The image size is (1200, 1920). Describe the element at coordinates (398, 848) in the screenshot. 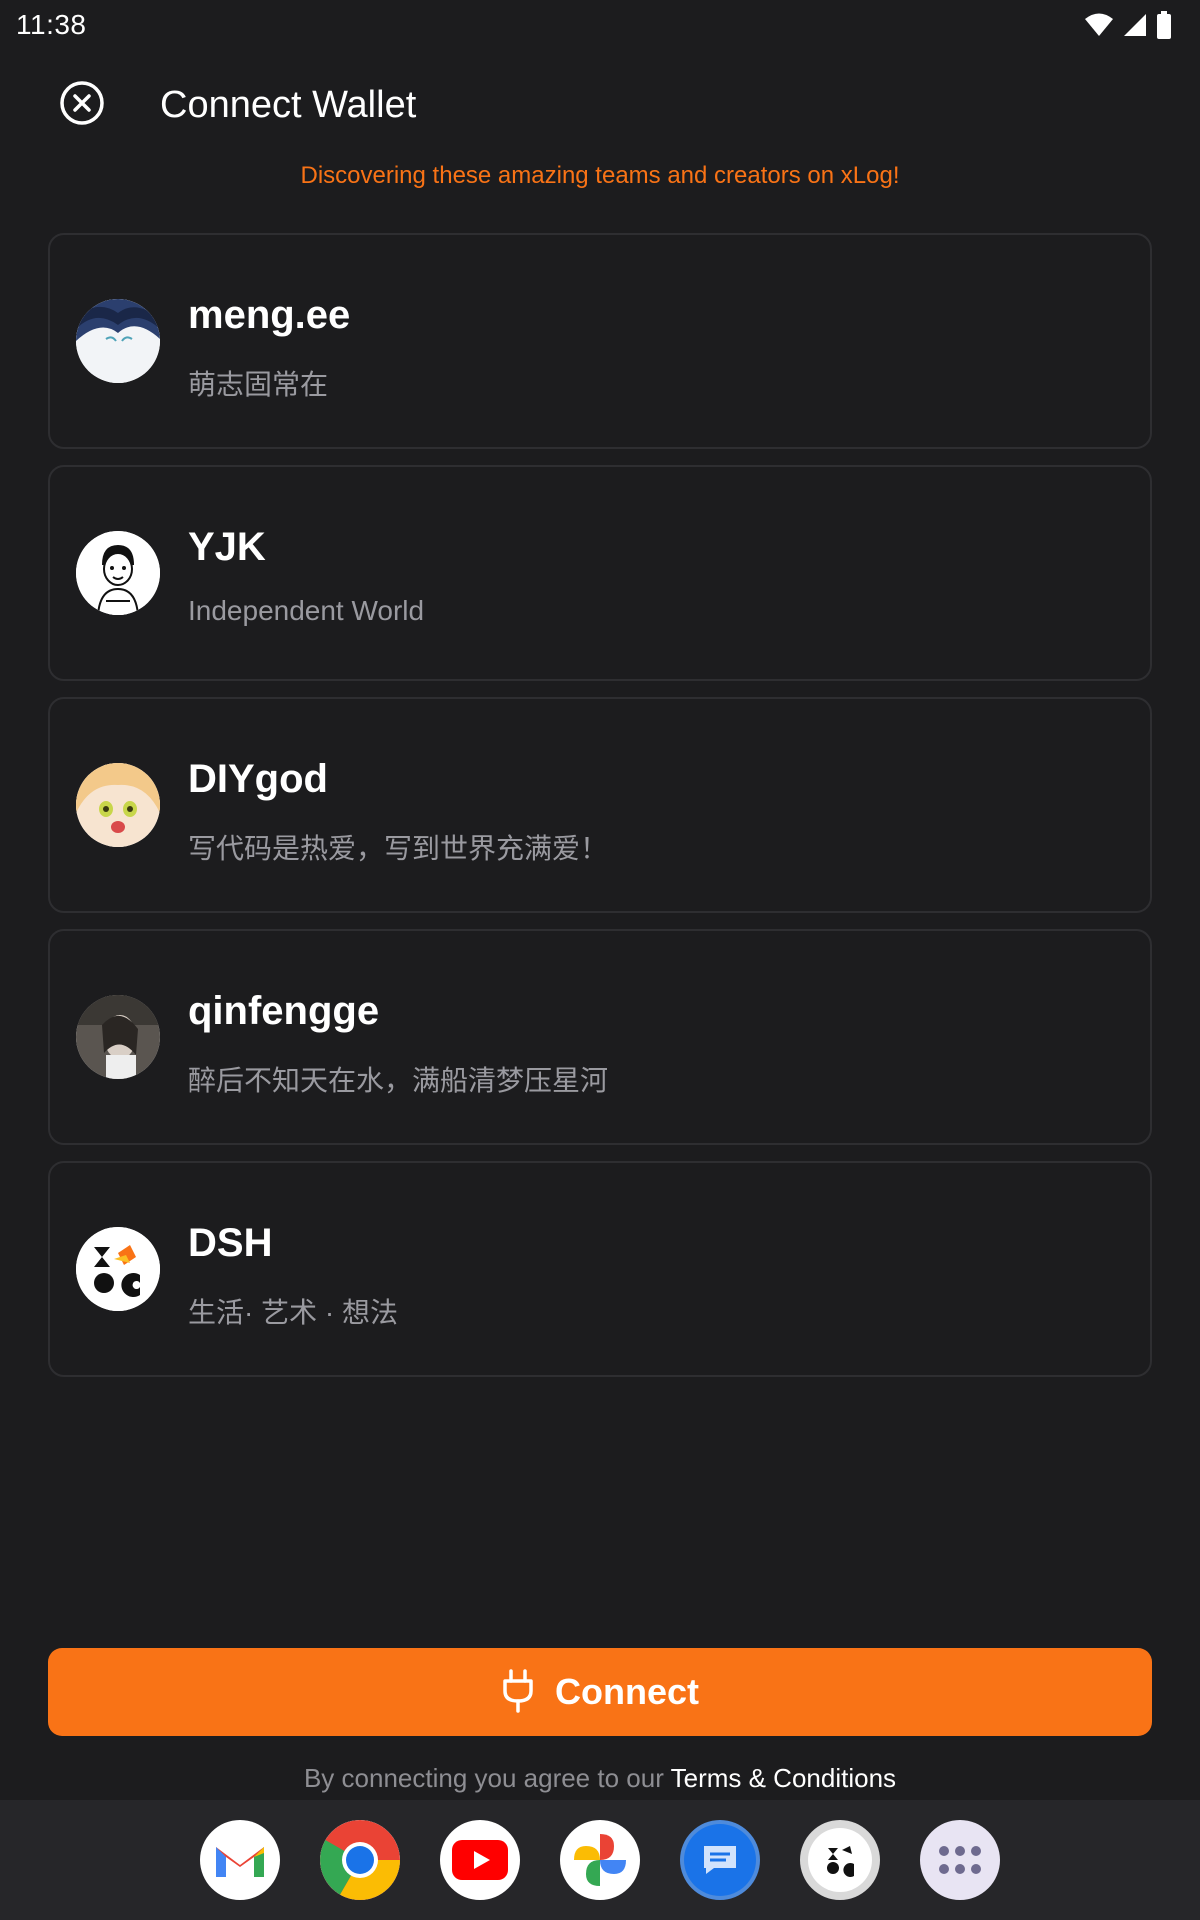

I see `creator-description: 写代码是热爱，写到世界充满爱！` at that location.